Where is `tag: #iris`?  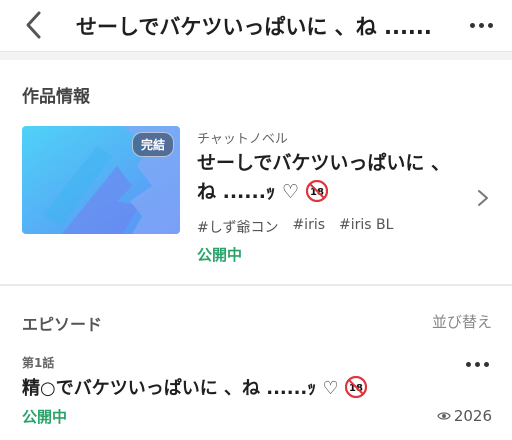 tag: #iris is located at coordinates (308, 227).